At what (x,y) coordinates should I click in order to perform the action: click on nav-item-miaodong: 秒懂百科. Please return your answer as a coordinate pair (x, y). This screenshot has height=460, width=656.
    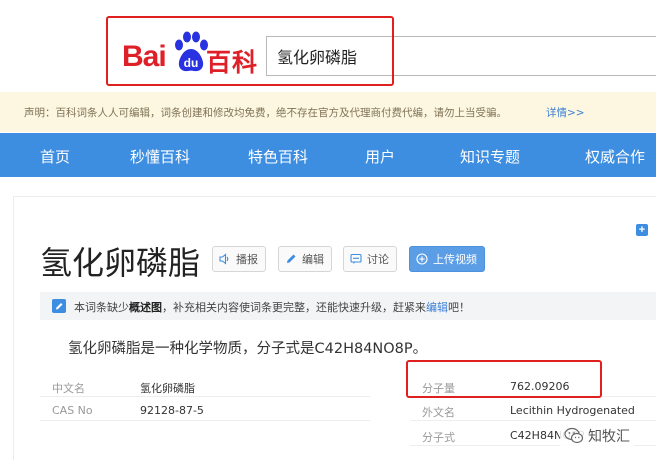
    Looking at the image, I should click on (160, 156).